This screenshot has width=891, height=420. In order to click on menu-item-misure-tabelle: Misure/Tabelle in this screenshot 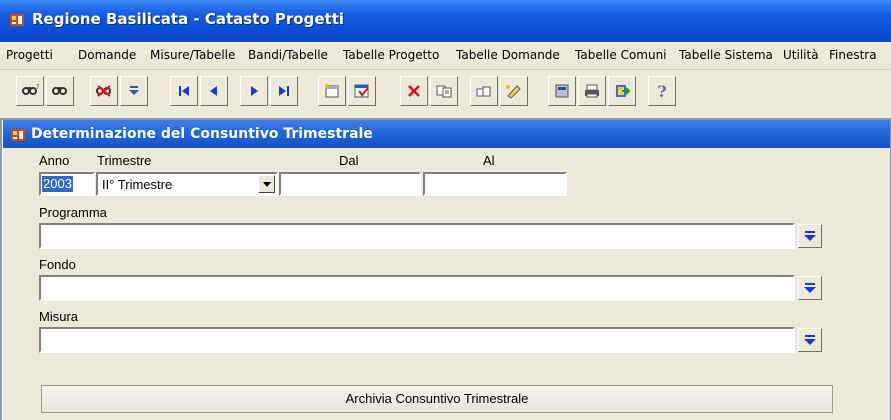, I will do `click(192, 55)`.